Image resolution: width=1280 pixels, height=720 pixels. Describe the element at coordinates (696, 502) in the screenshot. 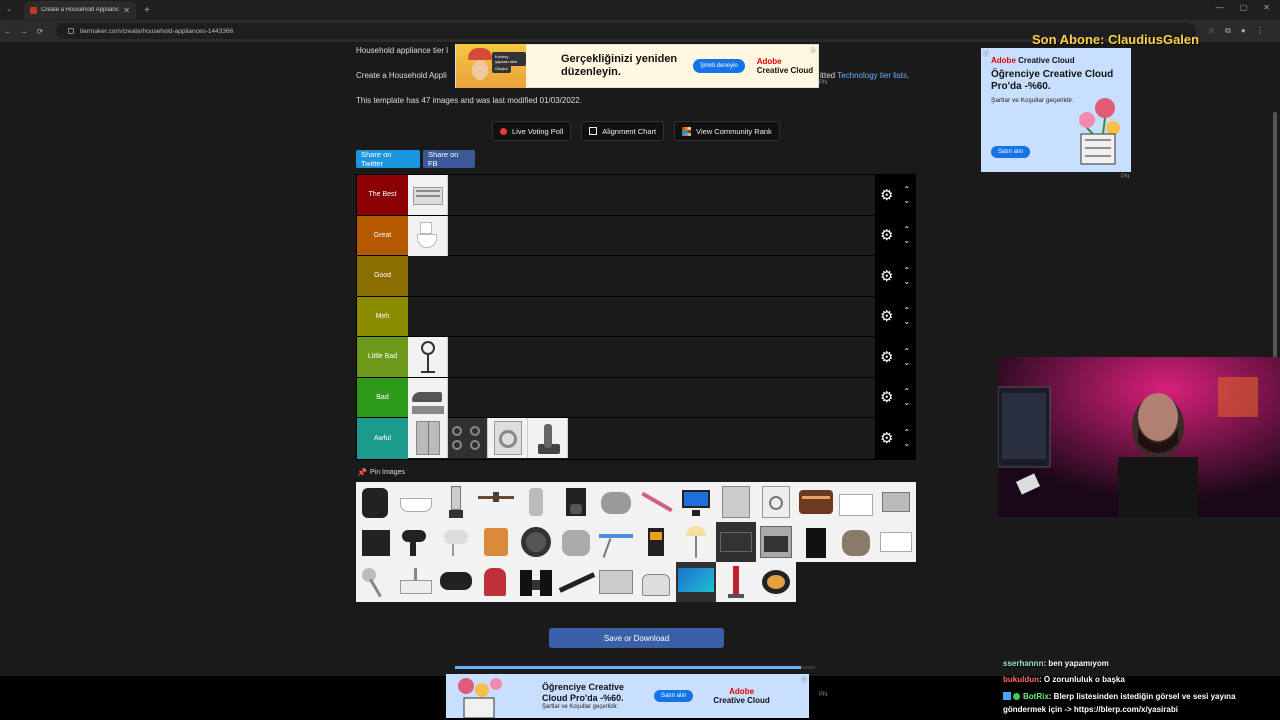

I see `appliance-computer` at that location.